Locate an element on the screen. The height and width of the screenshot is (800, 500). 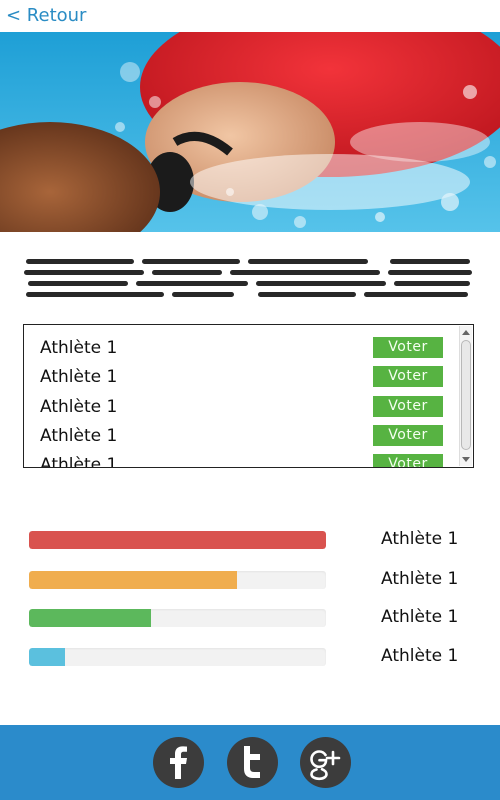
footer is located at coordinates (250, 762).